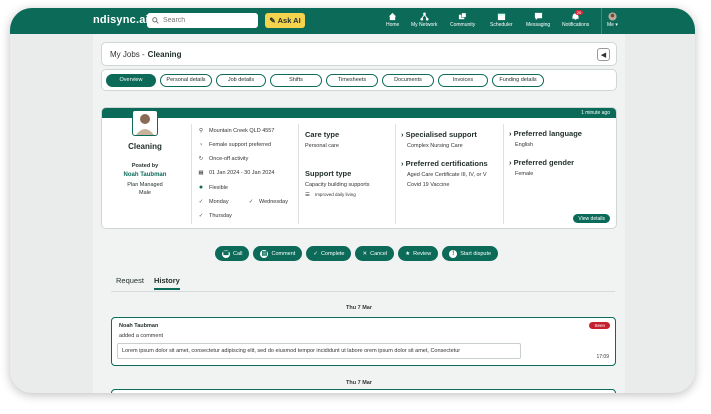 The height and width of the screenshot is (414, 711). Describe the element at coordinates (219, 202) in the screenshot. I see `day-monday: Monday` at that location.